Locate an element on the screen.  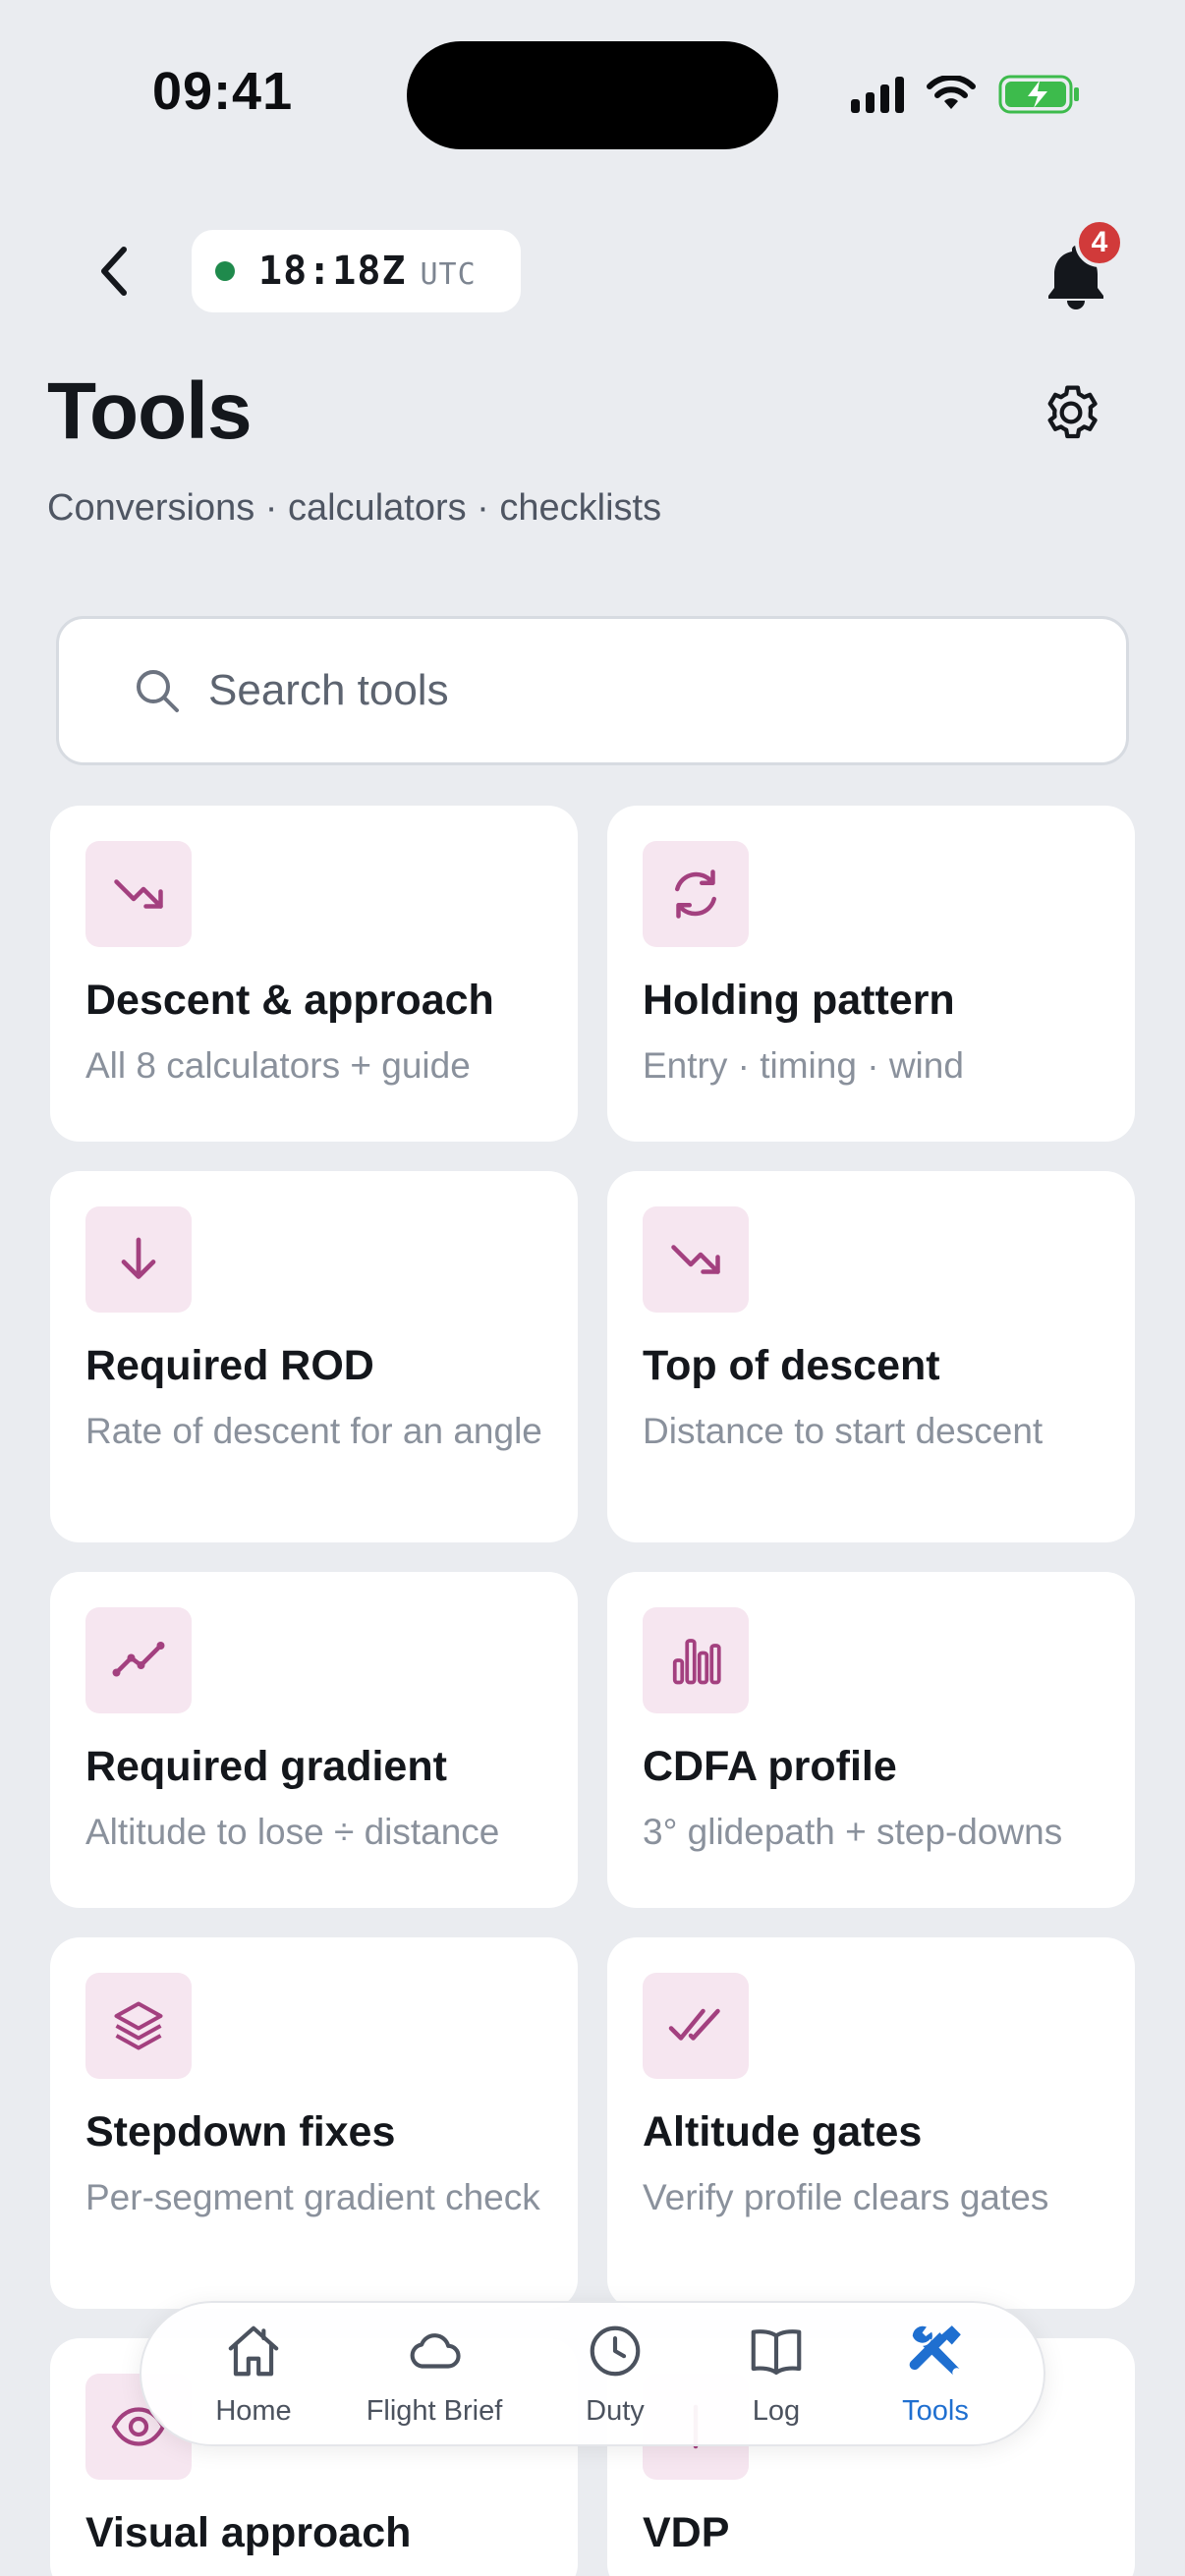
back-button is located at coordinates (114, 271).